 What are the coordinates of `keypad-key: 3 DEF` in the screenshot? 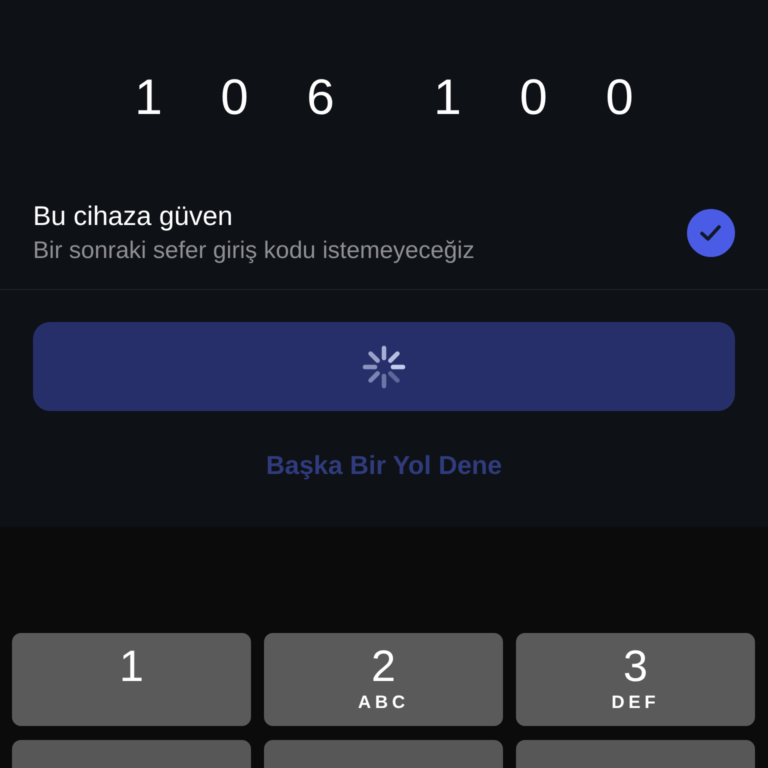 It's located at (635, 679).